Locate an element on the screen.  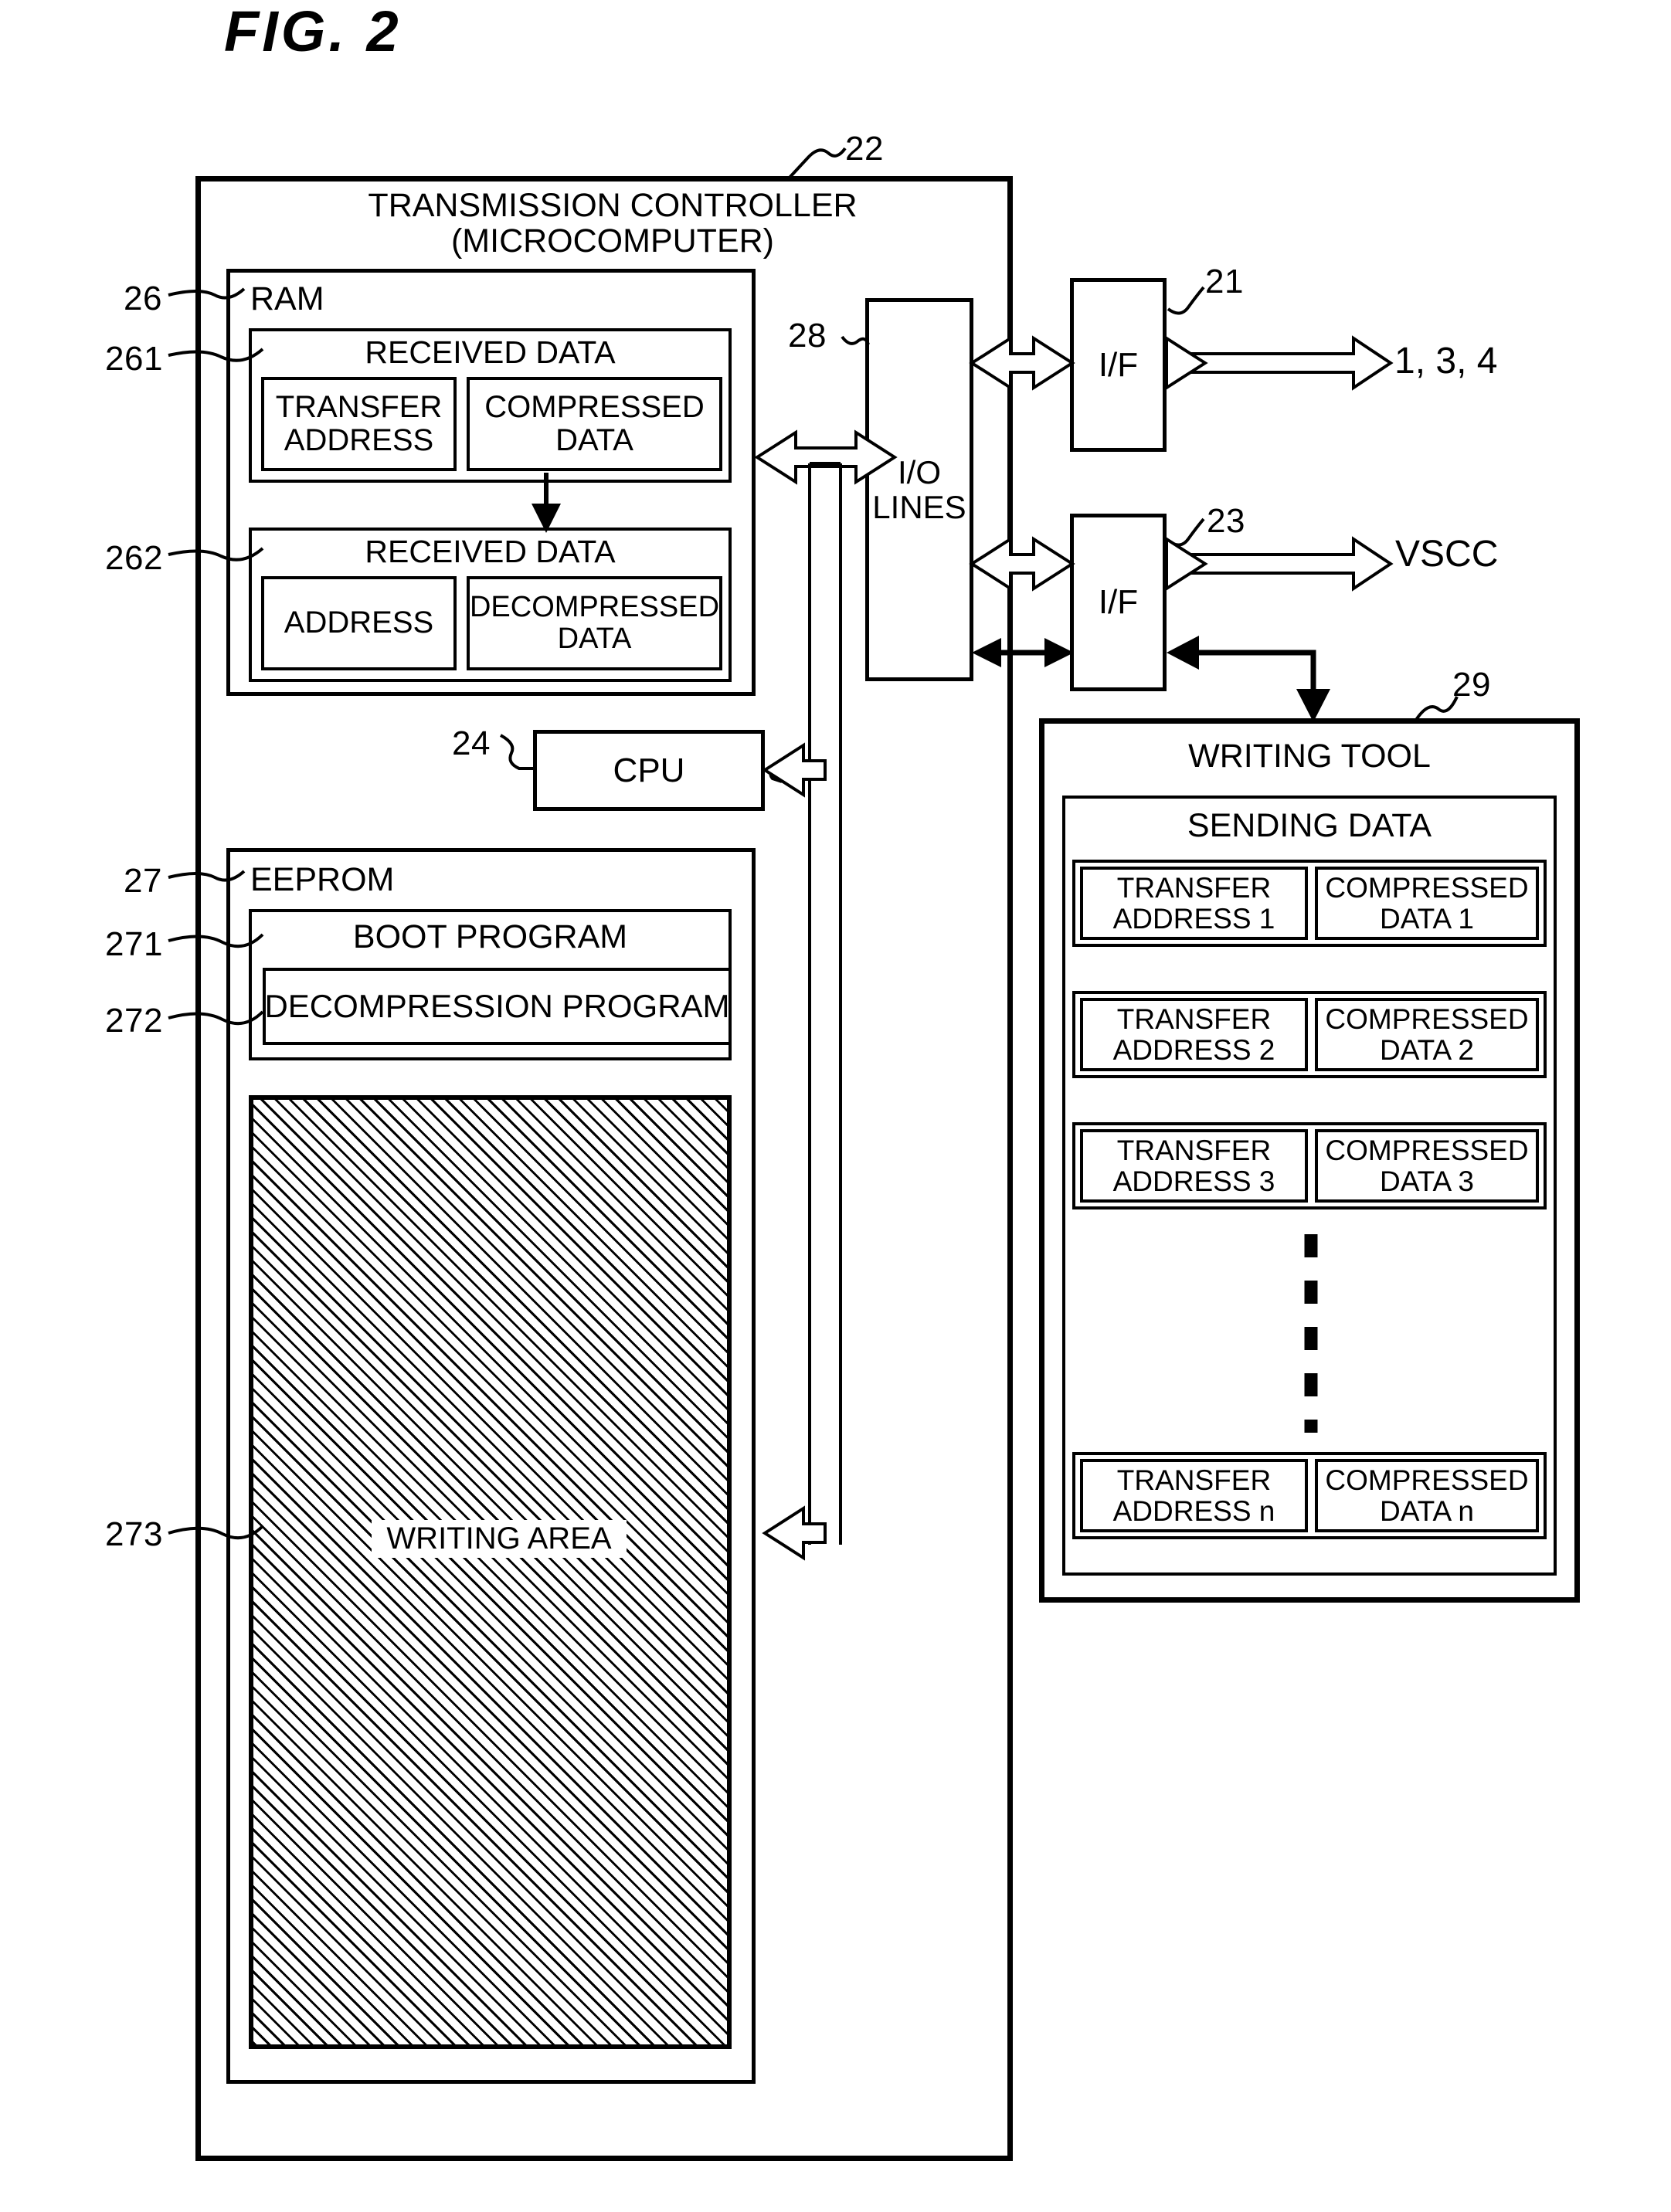
transfer-address-label-2: TRANSFER ADDRESS 2 is located at coordinates (1193, 1034).